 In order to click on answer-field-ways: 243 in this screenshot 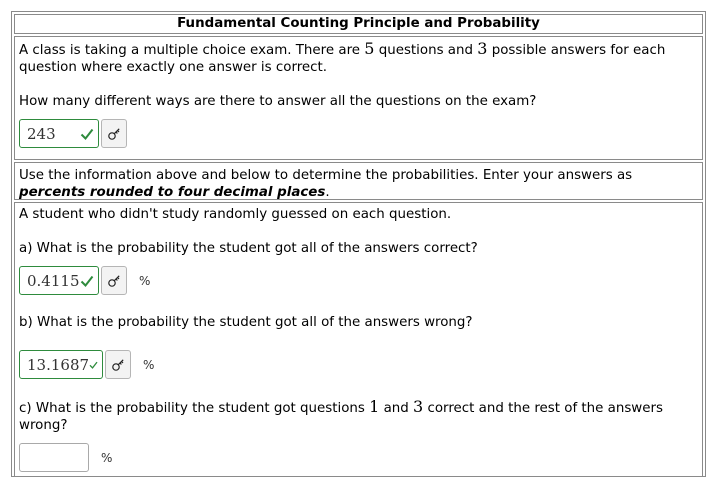, I will do `click(59, 133)`.